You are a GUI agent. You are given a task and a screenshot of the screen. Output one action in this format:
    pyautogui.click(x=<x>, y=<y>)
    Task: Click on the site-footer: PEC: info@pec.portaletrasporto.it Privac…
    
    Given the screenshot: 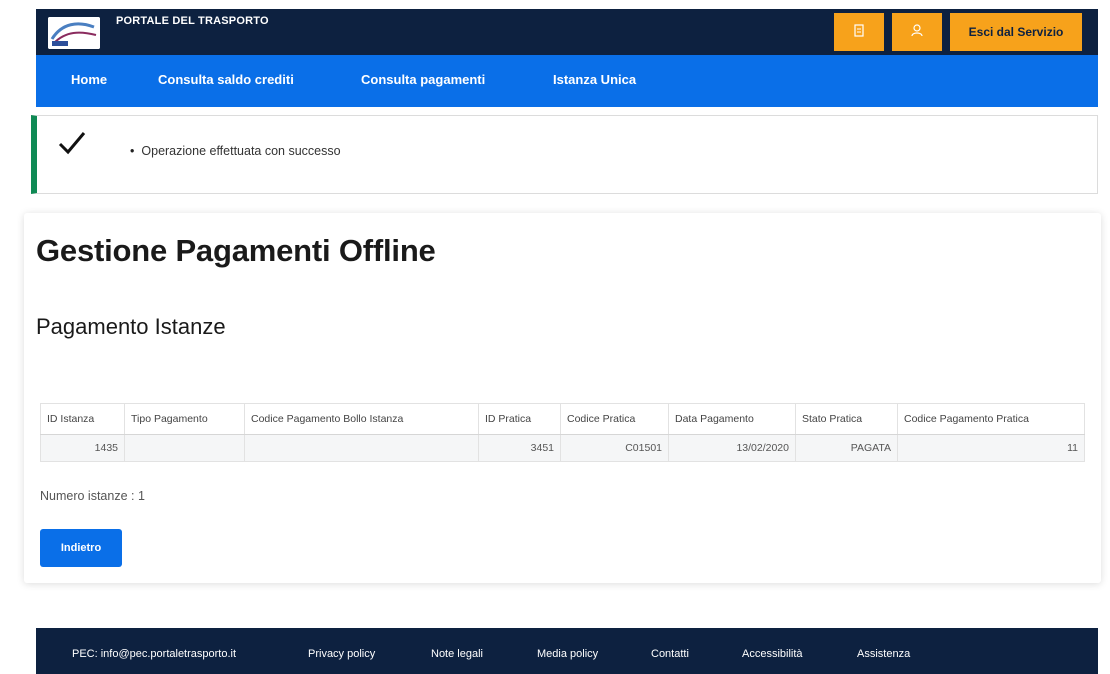 What is the action you would take?
    pyautogui.click(x=567, y=651)
    